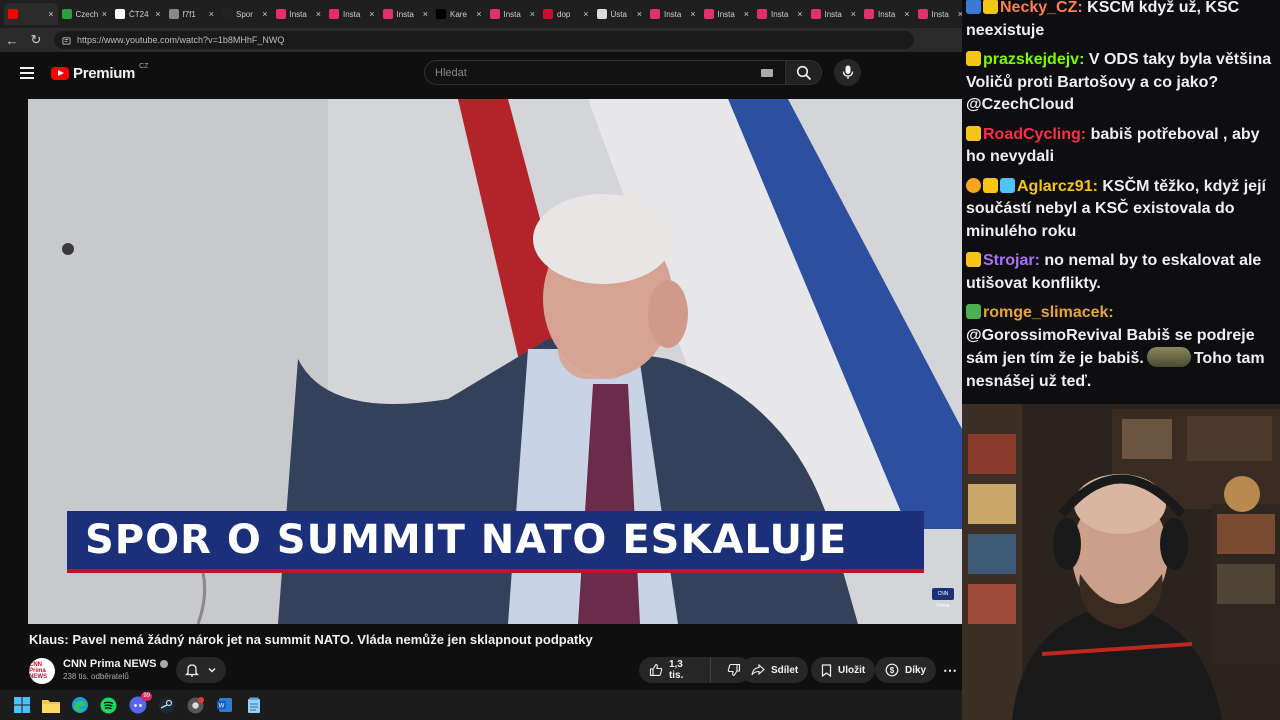 This screenshot has height=720, width=1280. I want to click on save-button: Uložit, so click(843, 670).